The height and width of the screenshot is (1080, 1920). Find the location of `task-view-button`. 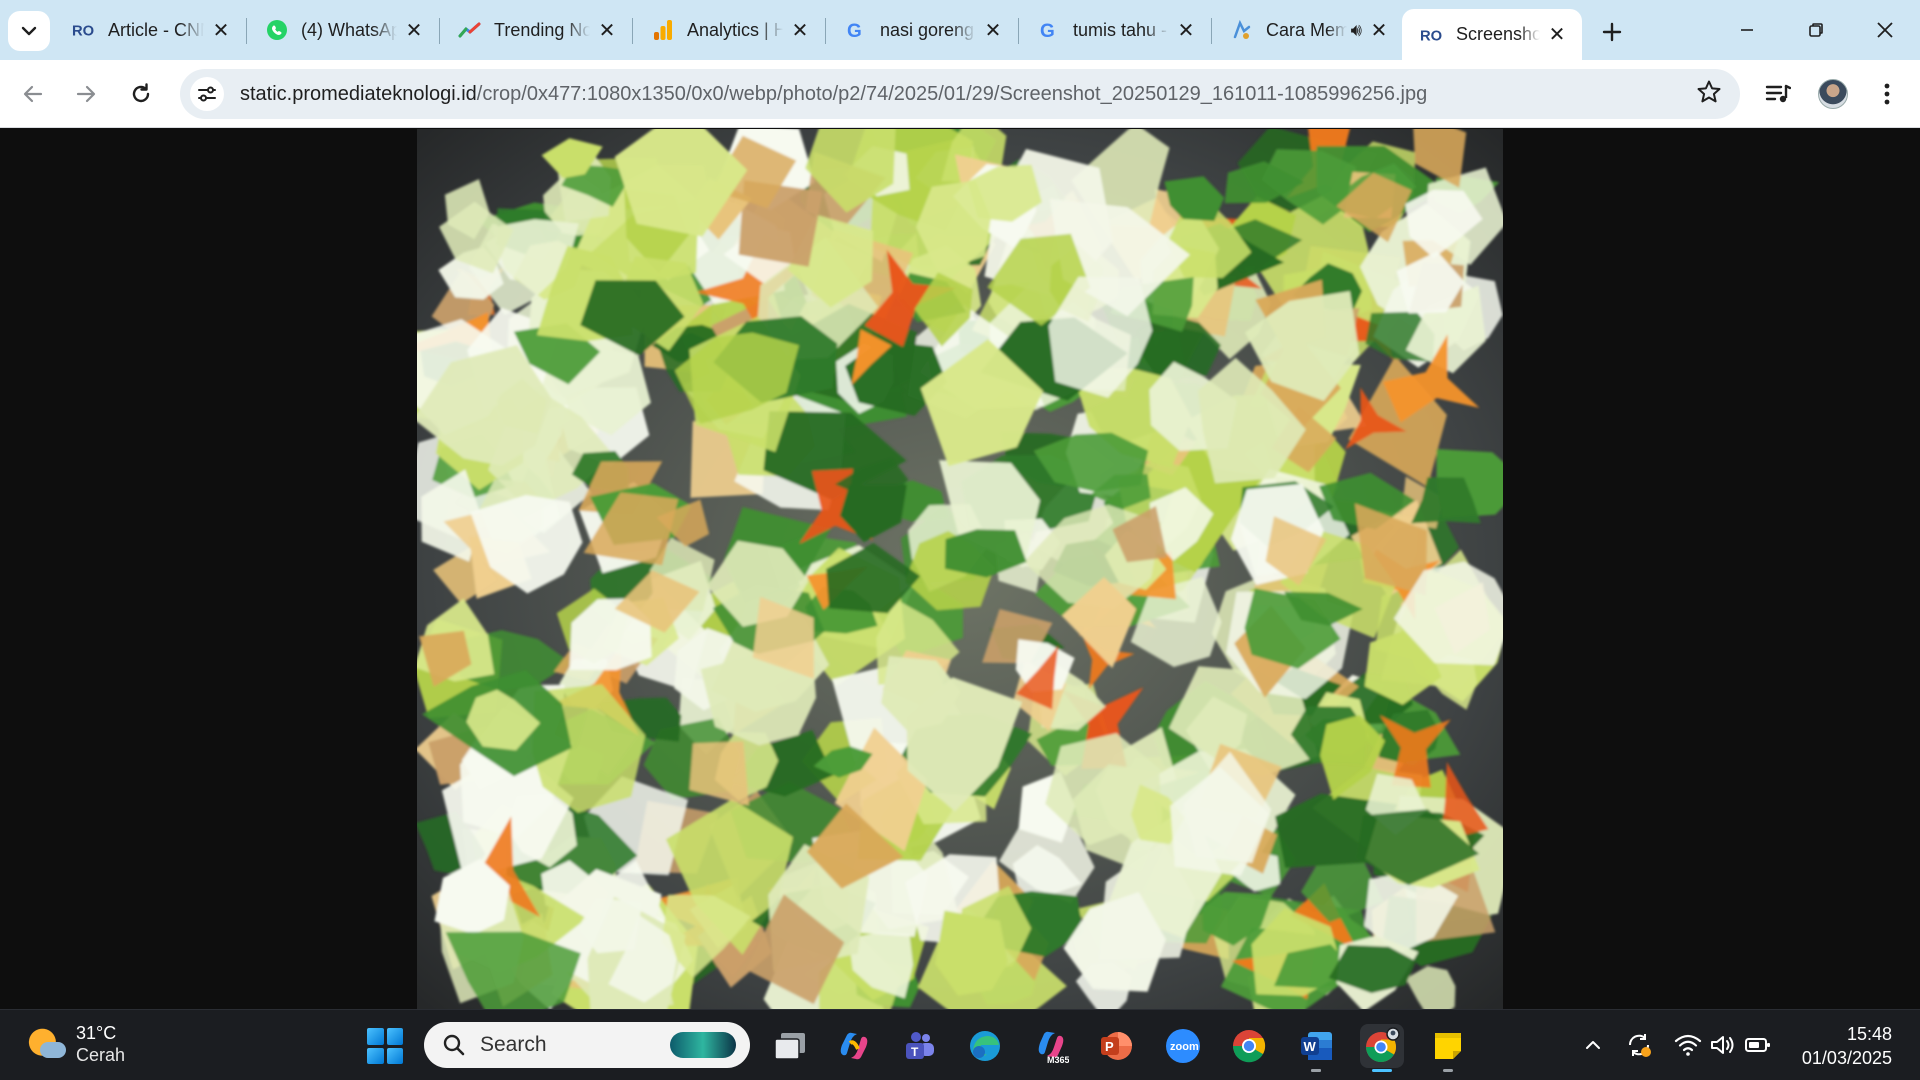

task-view-button is located at coordinates (790, 1046).